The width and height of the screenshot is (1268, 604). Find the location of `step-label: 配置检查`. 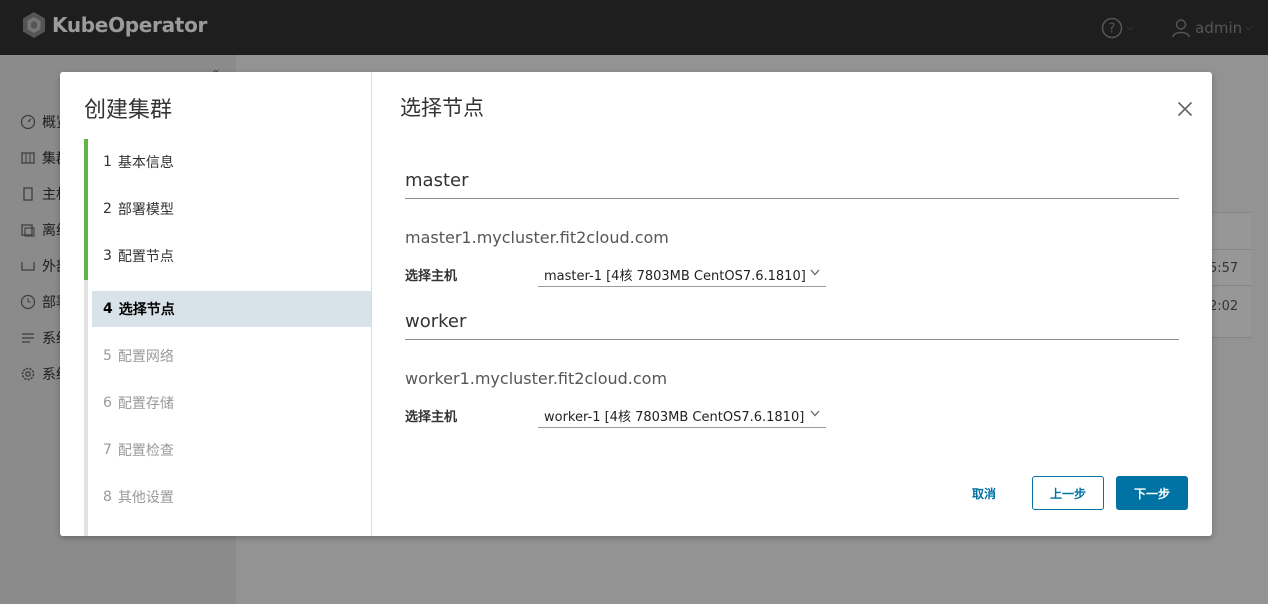

step-label: 配置检查 is located at coordinates (145, 451).